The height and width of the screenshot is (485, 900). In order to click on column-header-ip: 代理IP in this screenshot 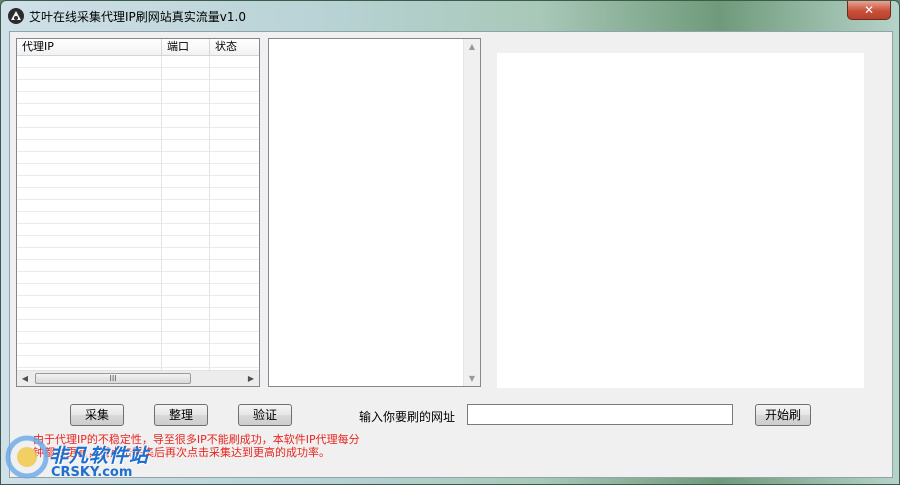, I will do `click(89, 47)`.